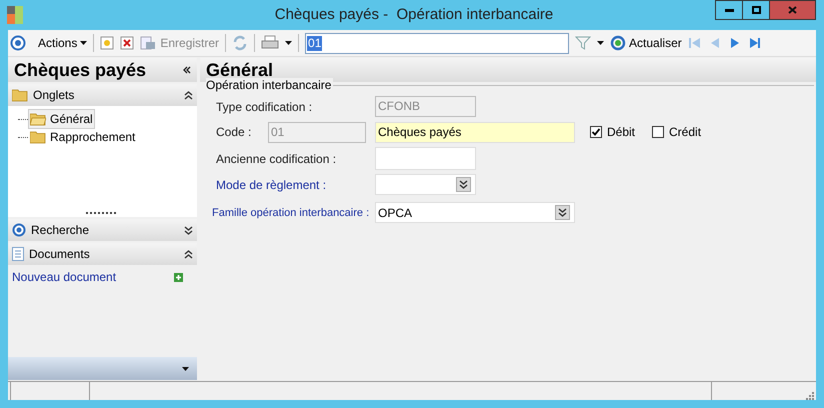  I want to click on new-document-link: Nouveau document, so click(64, 277).